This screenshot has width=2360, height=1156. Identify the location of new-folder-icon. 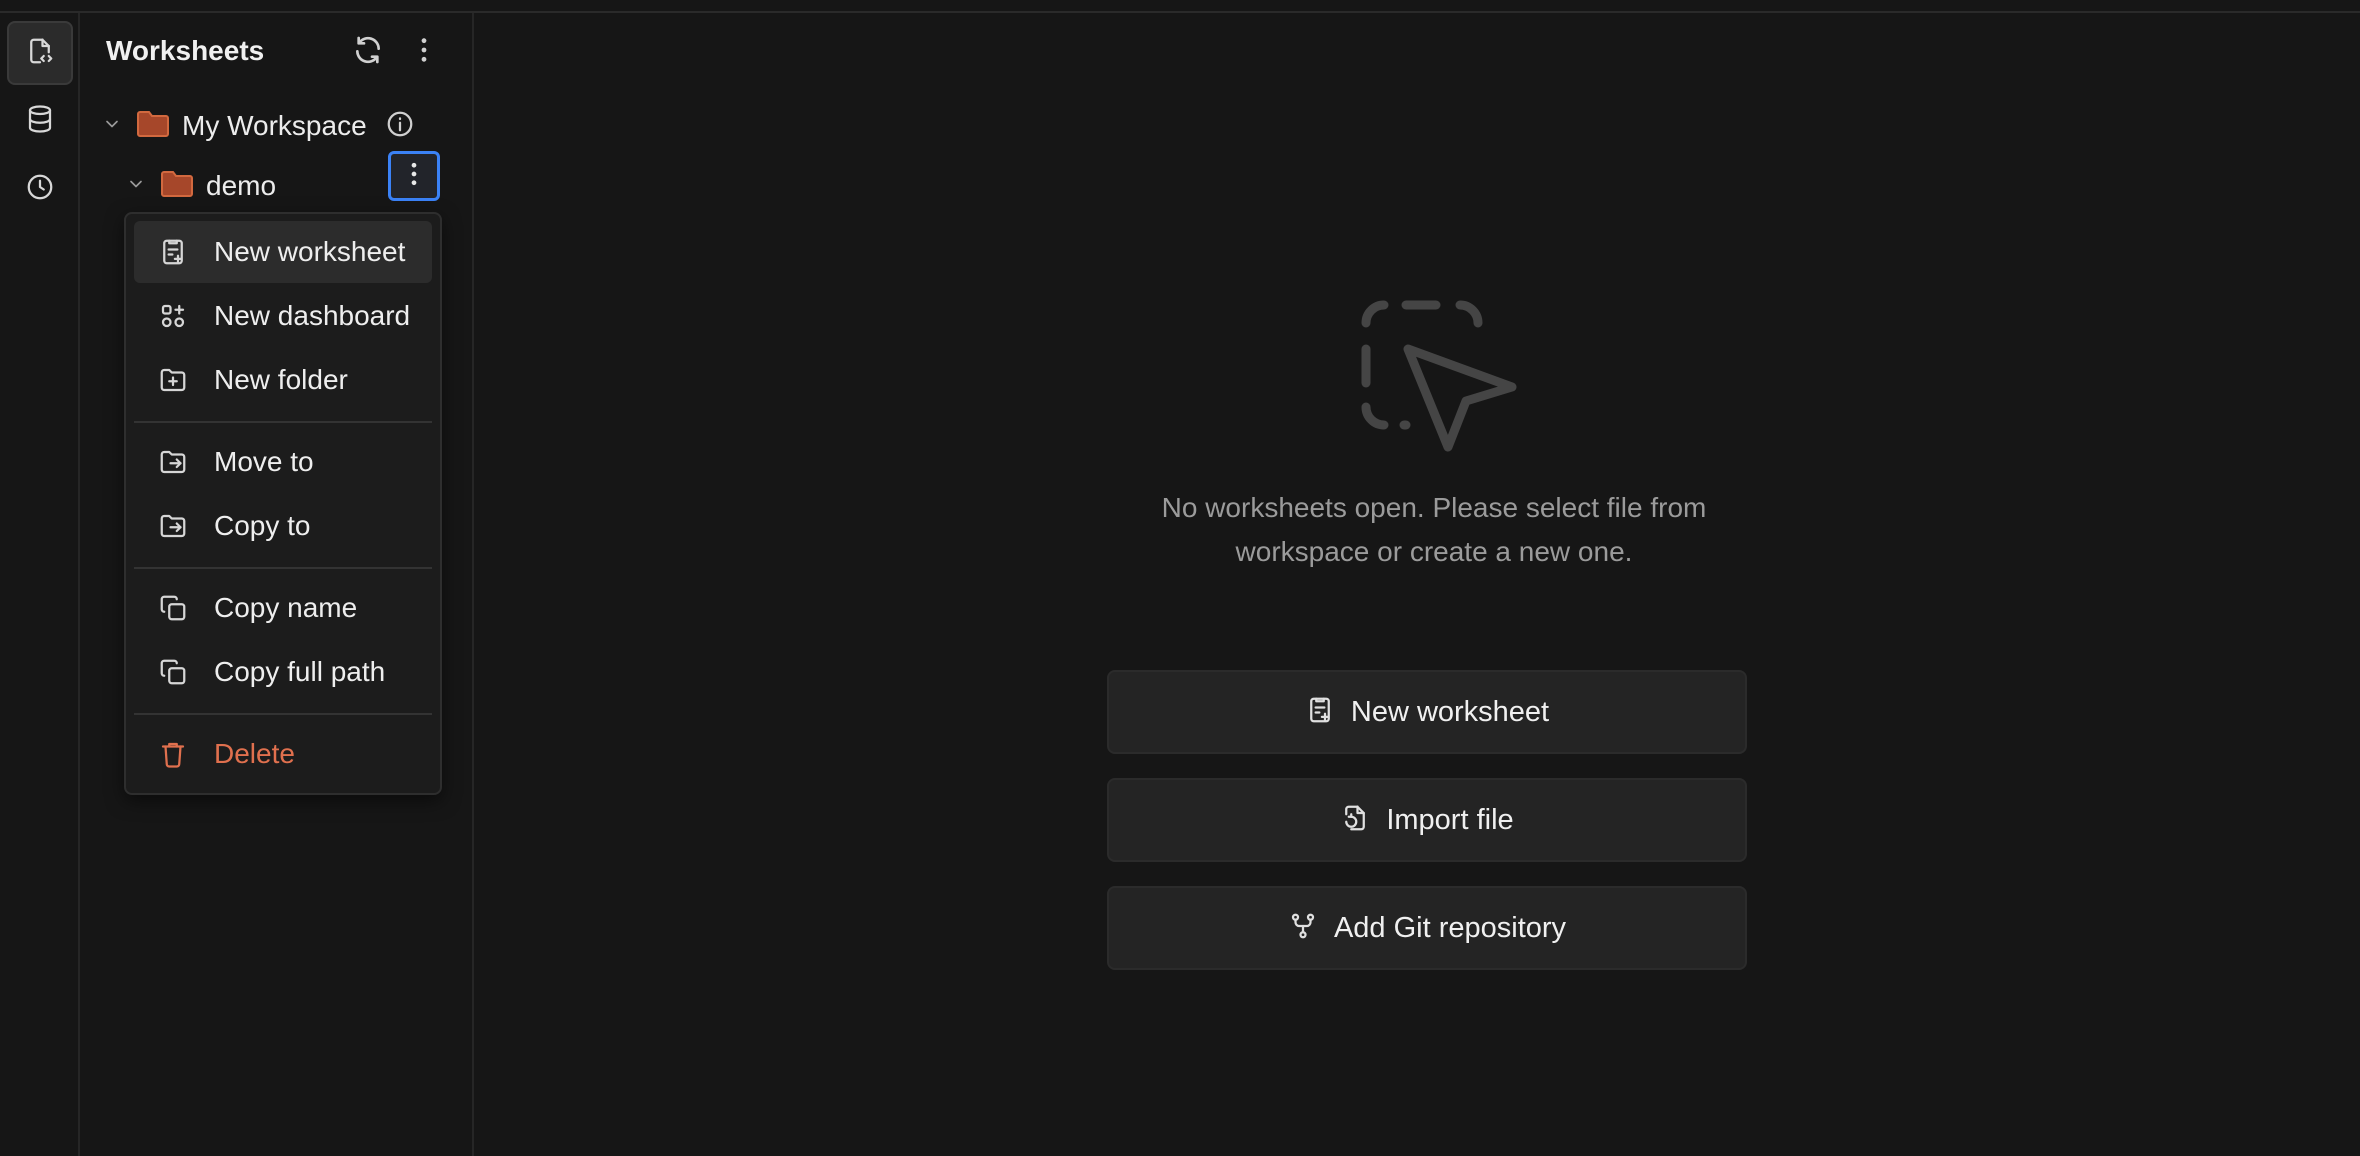
(173, 380).